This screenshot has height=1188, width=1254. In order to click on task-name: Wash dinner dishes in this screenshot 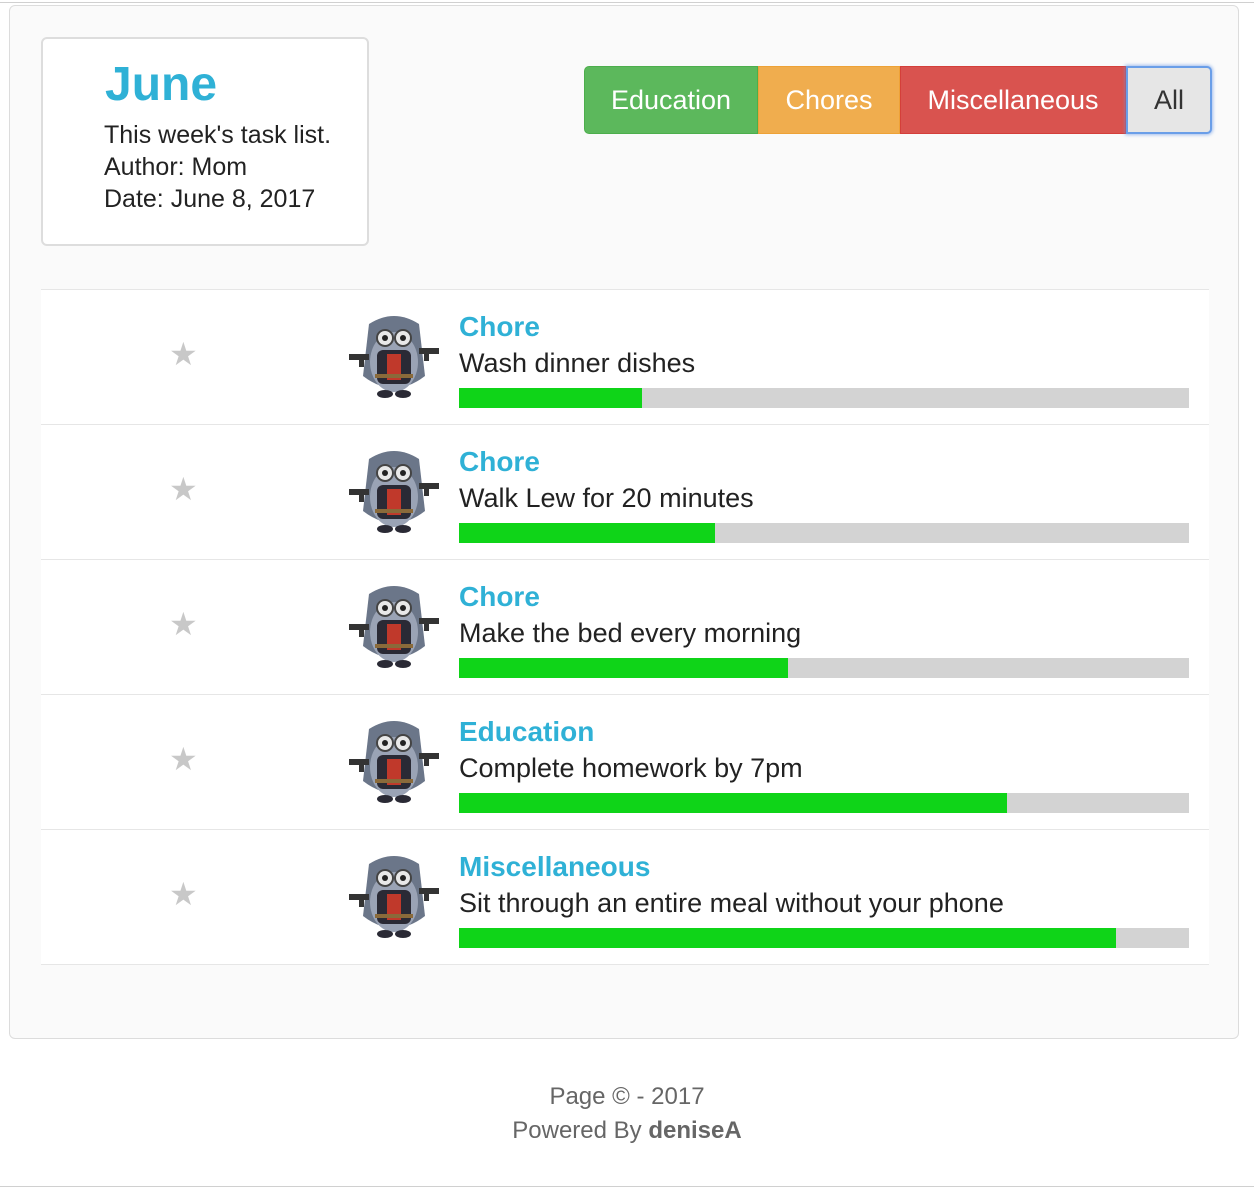, I will do `click(577, 363)`.